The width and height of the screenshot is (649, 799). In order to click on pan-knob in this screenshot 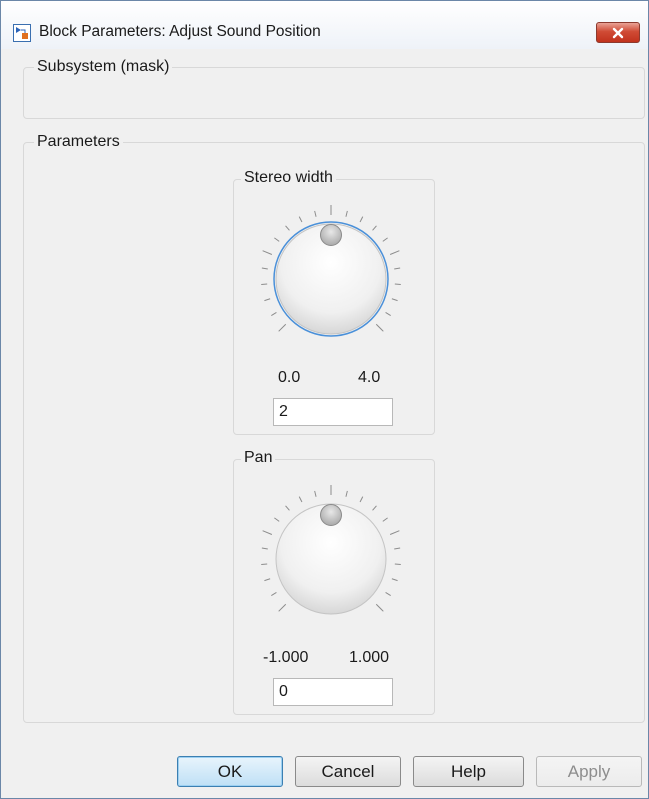, I will do `click(334, 553)`.